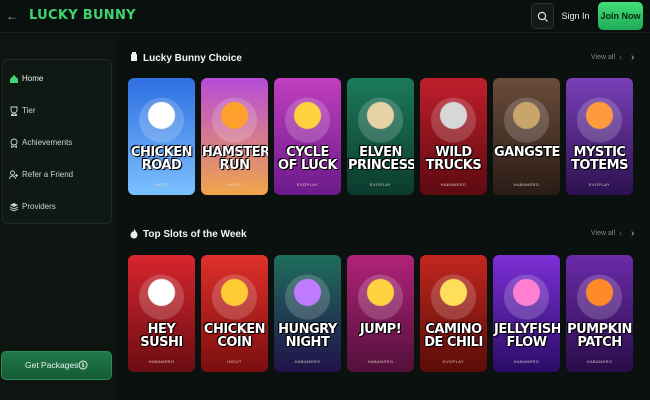 This screenshot has height=400, width=650. I want to click on game-title: JELLYFISH FLOW, so click(527, 336).